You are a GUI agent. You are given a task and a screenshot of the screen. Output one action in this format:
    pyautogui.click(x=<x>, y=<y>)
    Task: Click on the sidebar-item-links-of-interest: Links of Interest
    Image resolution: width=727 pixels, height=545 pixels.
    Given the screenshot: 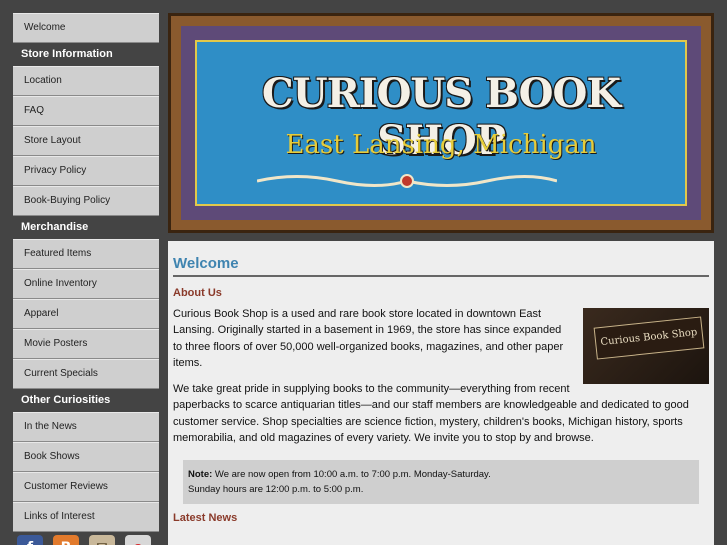 What is the action you would take?
    pyautogui.click(x=86, y=517)
    